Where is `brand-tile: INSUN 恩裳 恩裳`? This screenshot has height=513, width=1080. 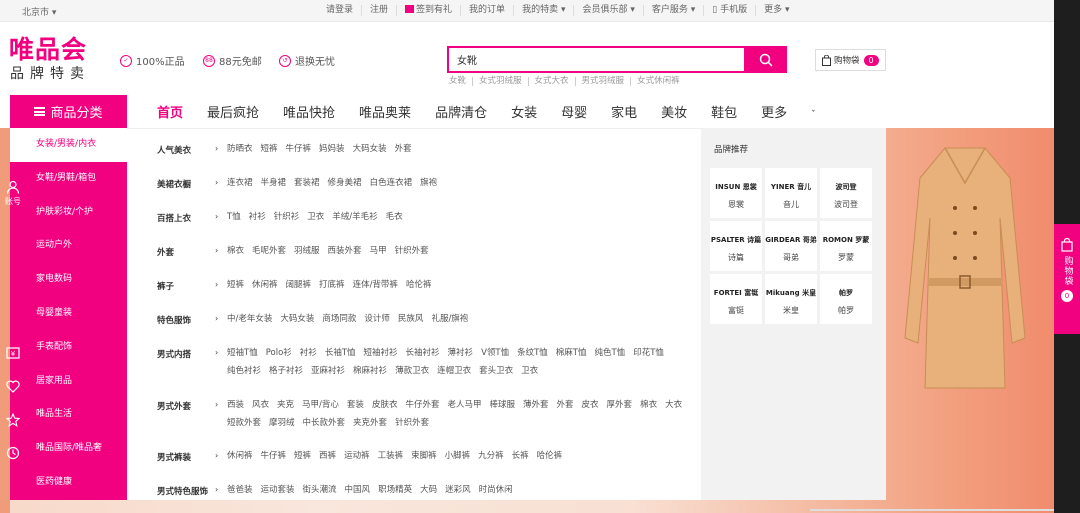 brand-tile: INSUN 恩裳 恩裳 is located at coordinates (736, 193).